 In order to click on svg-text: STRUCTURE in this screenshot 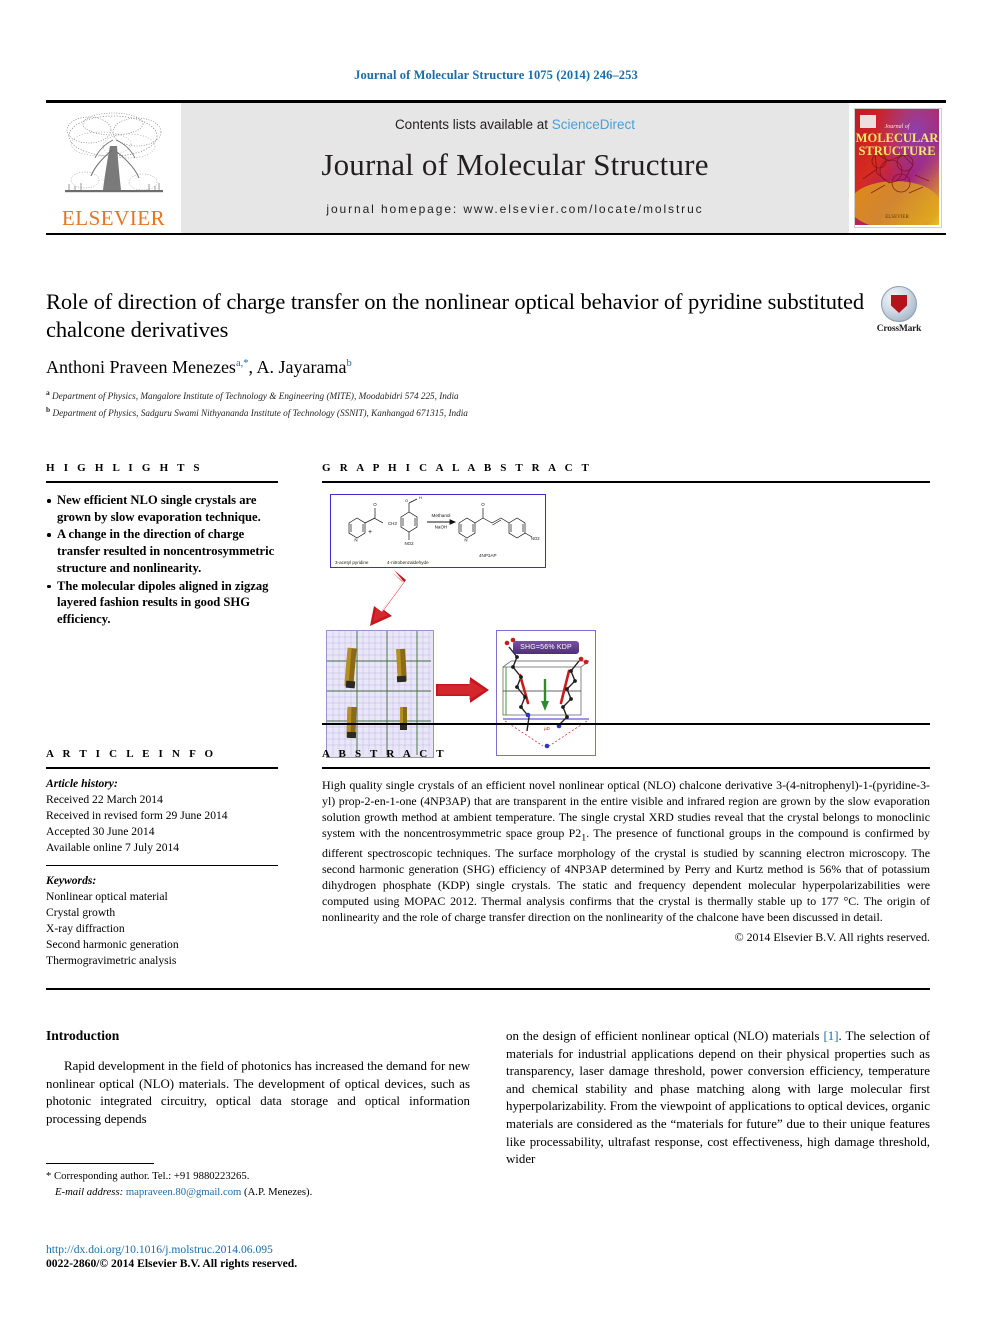, I will do `click(896, 151)`.